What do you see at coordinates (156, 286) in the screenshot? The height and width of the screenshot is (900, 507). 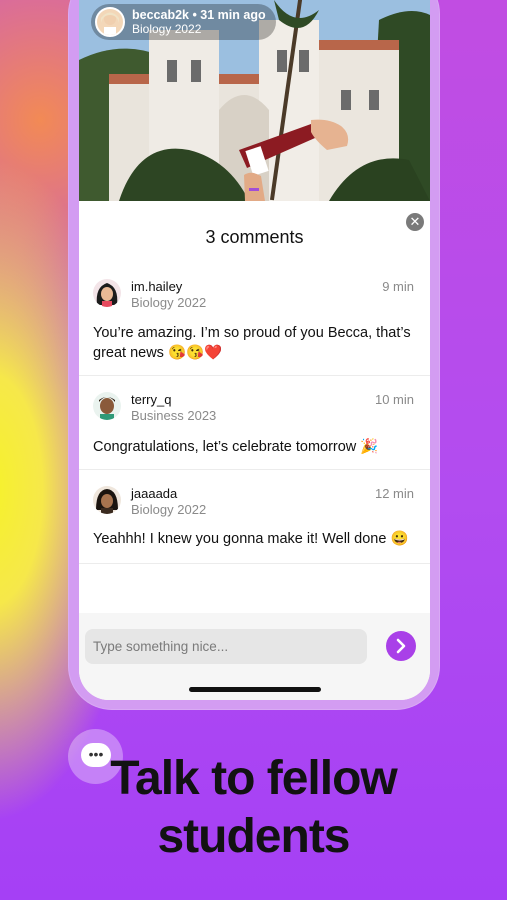 I see `commenter-username: im.hailey` at bounding box center [156, 286].